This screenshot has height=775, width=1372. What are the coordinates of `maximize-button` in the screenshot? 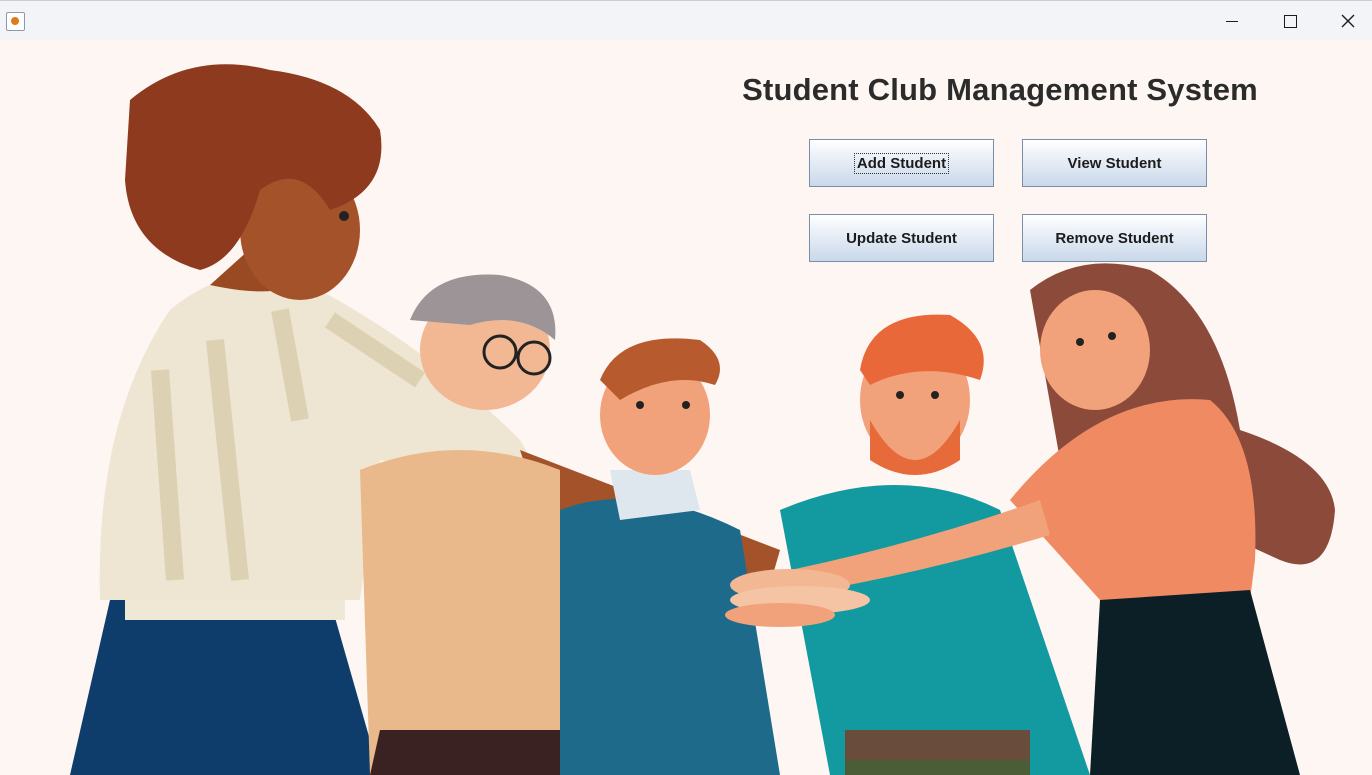 It's located at (1290, 21).